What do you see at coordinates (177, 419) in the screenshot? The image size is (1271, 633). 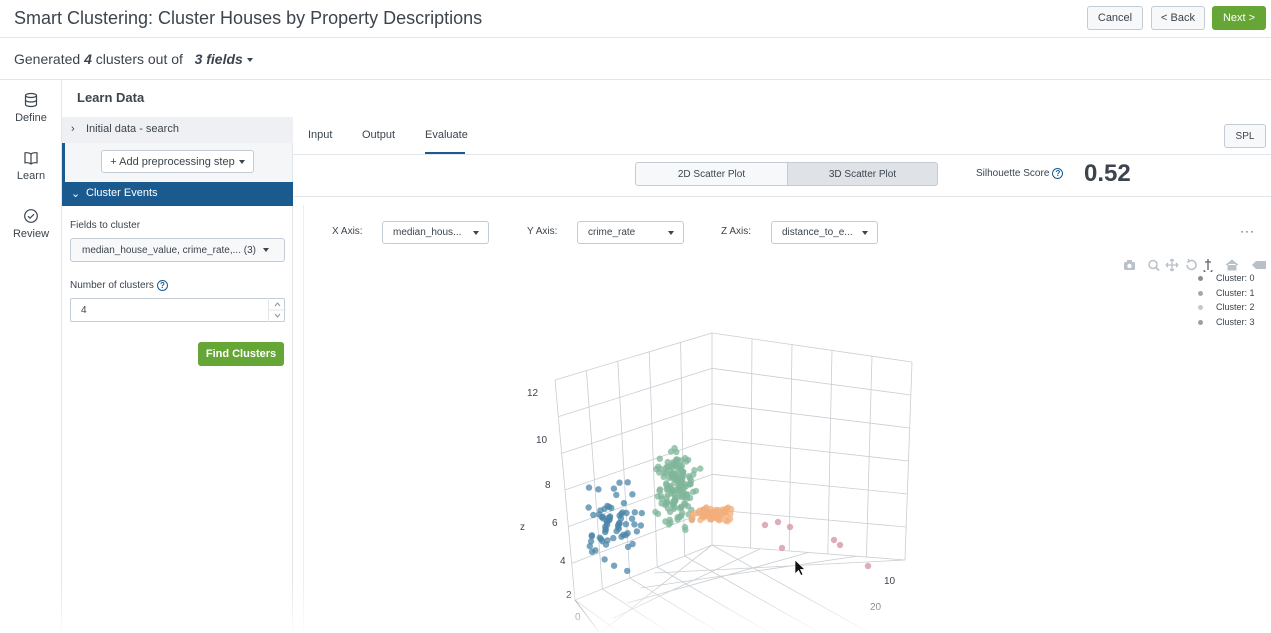 I see `cluster-form` at bounding box center [177, 419].